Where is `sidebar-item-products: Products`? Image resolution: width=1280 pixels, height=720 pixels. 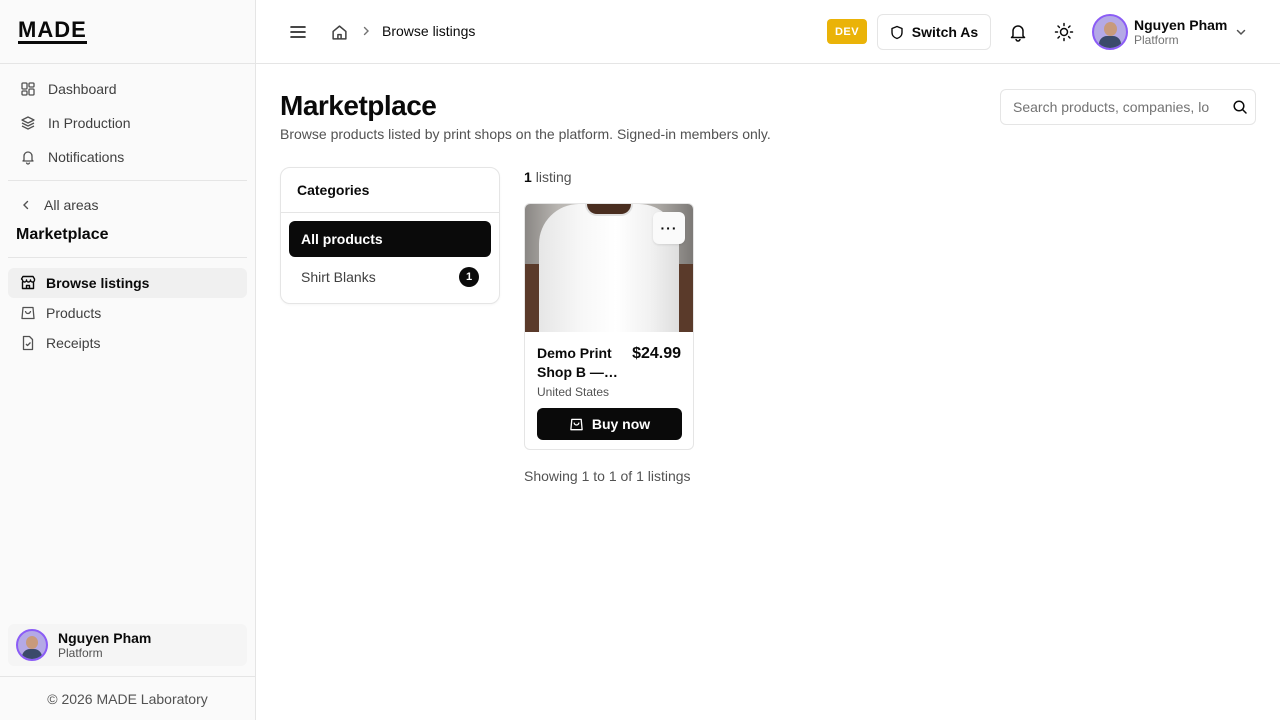
sidebar-item-products: Products is located at coordinates (127, 313).